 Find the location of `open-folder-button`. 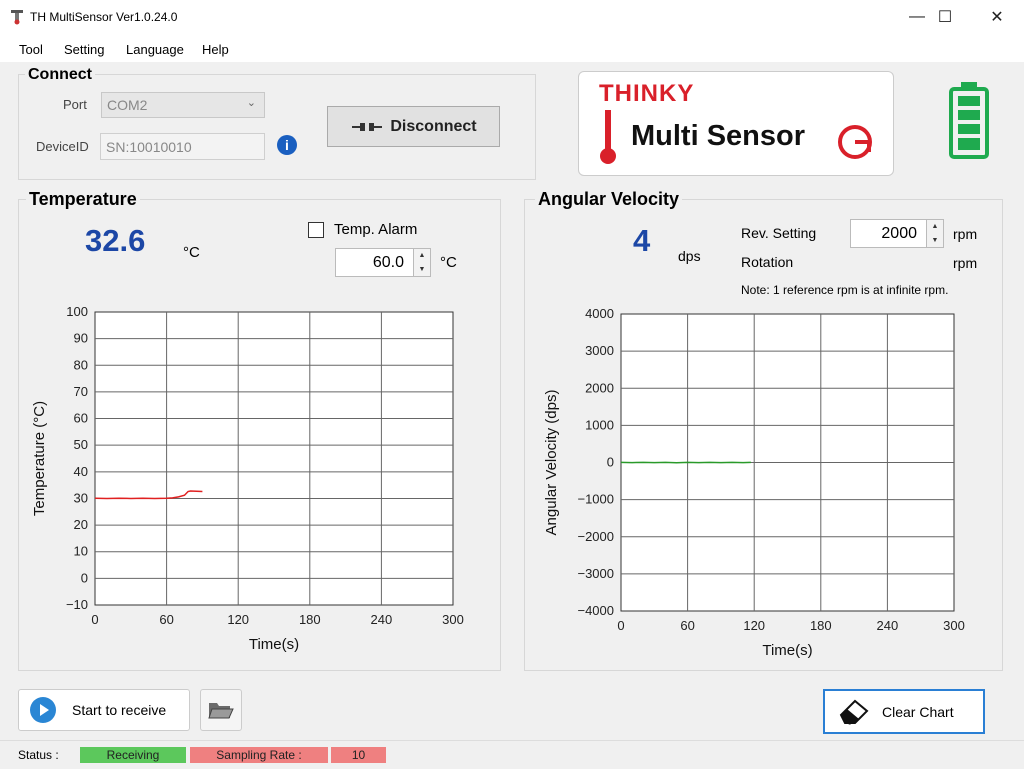

open-folder-button is located at coordinates (221, 710).